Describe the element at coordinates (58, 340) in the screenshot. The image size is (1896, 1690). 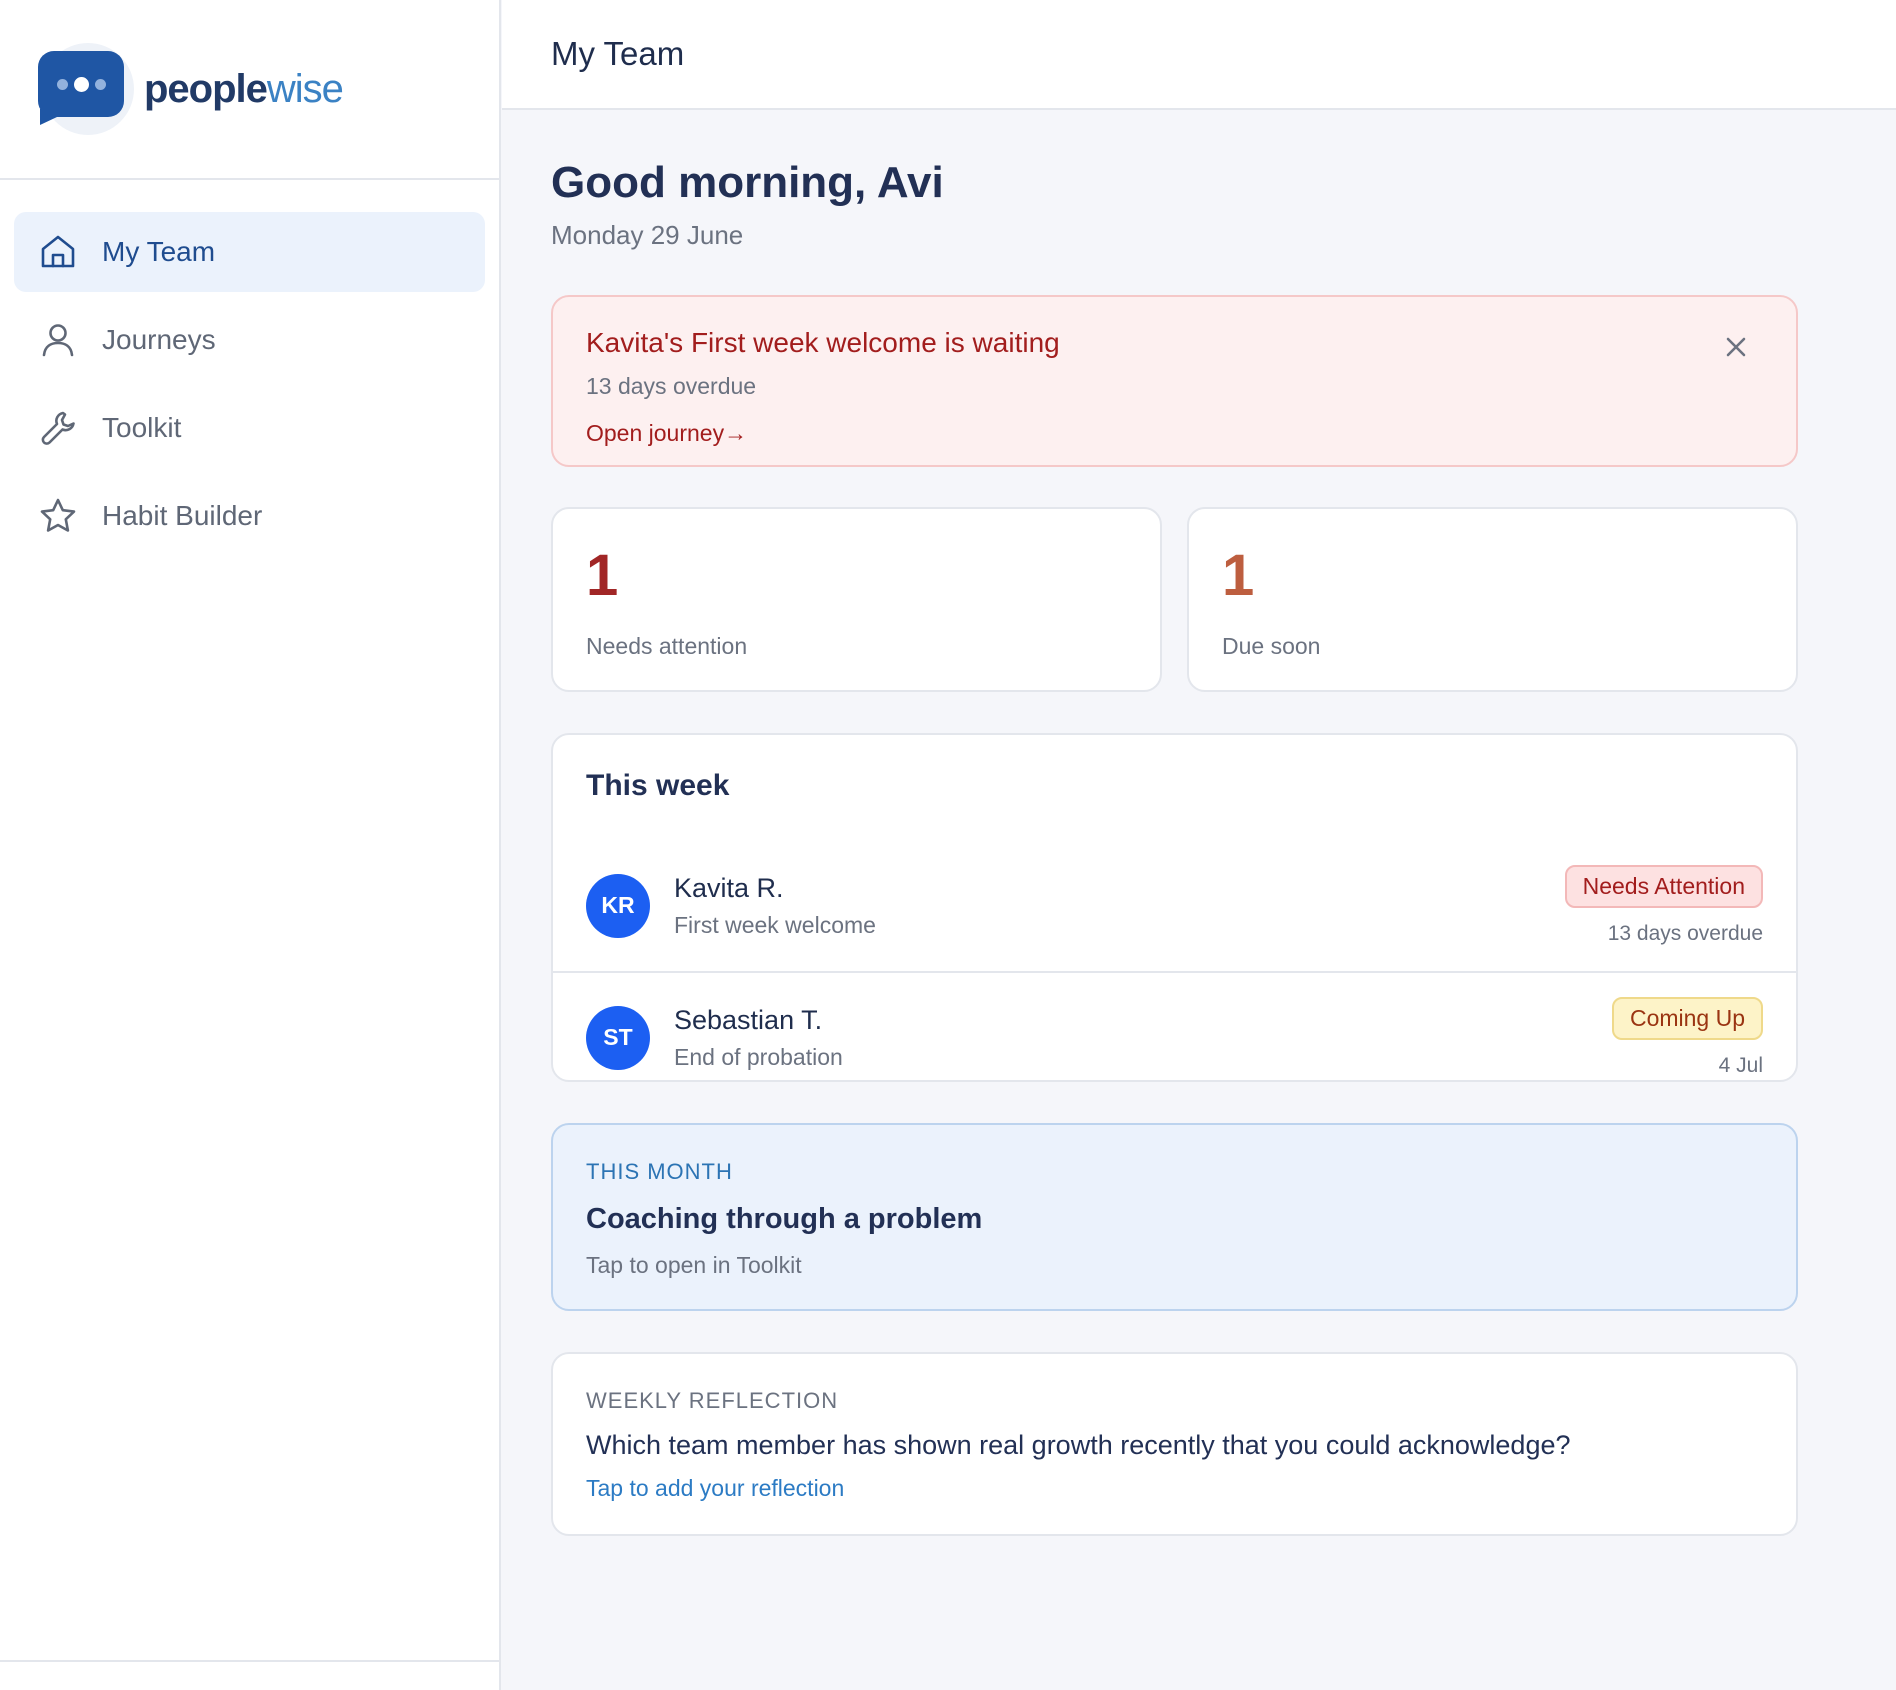
I see `person-icon` at that location.